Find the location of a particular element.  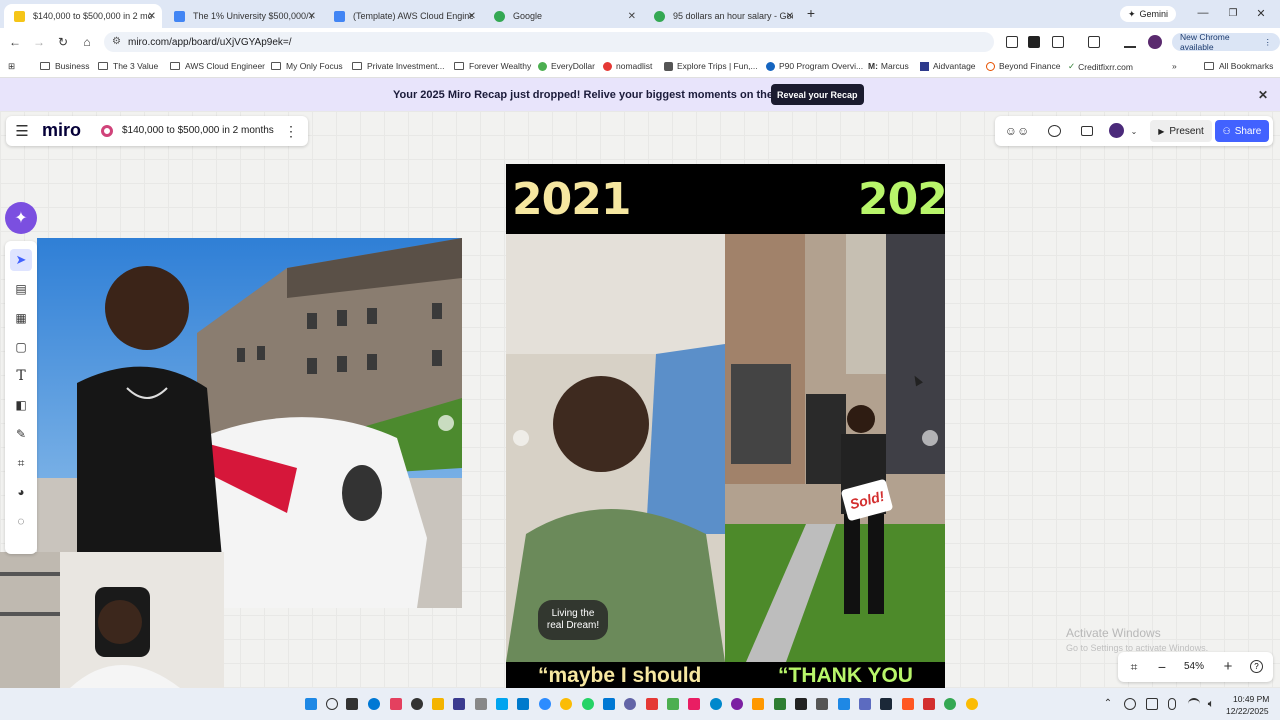

site-info-icon: ⚙ is located at coordinates (116, 41).